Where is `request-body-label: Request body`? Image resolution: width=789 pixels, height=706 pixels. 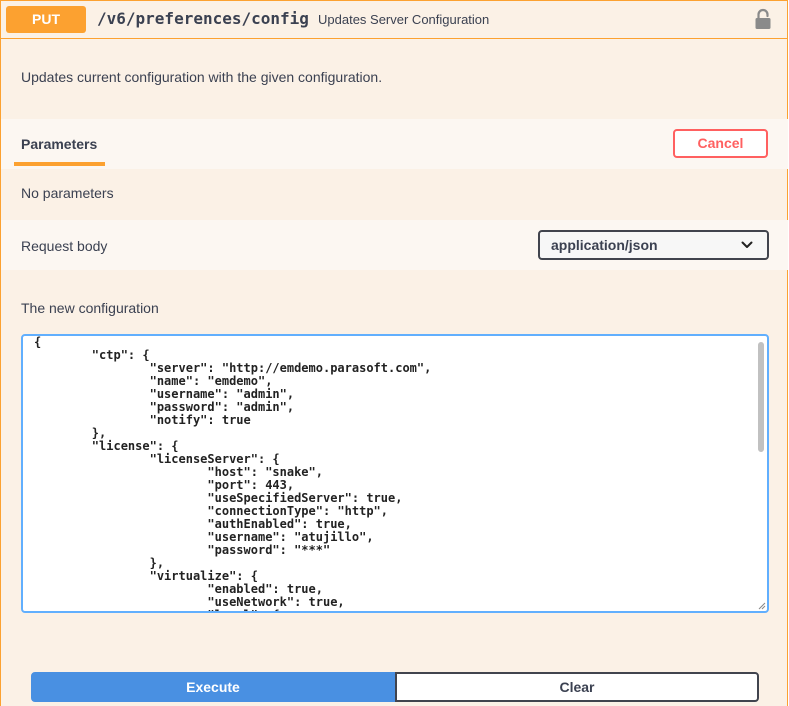 request-body-label: Request body is located at coordinates (64, 246).